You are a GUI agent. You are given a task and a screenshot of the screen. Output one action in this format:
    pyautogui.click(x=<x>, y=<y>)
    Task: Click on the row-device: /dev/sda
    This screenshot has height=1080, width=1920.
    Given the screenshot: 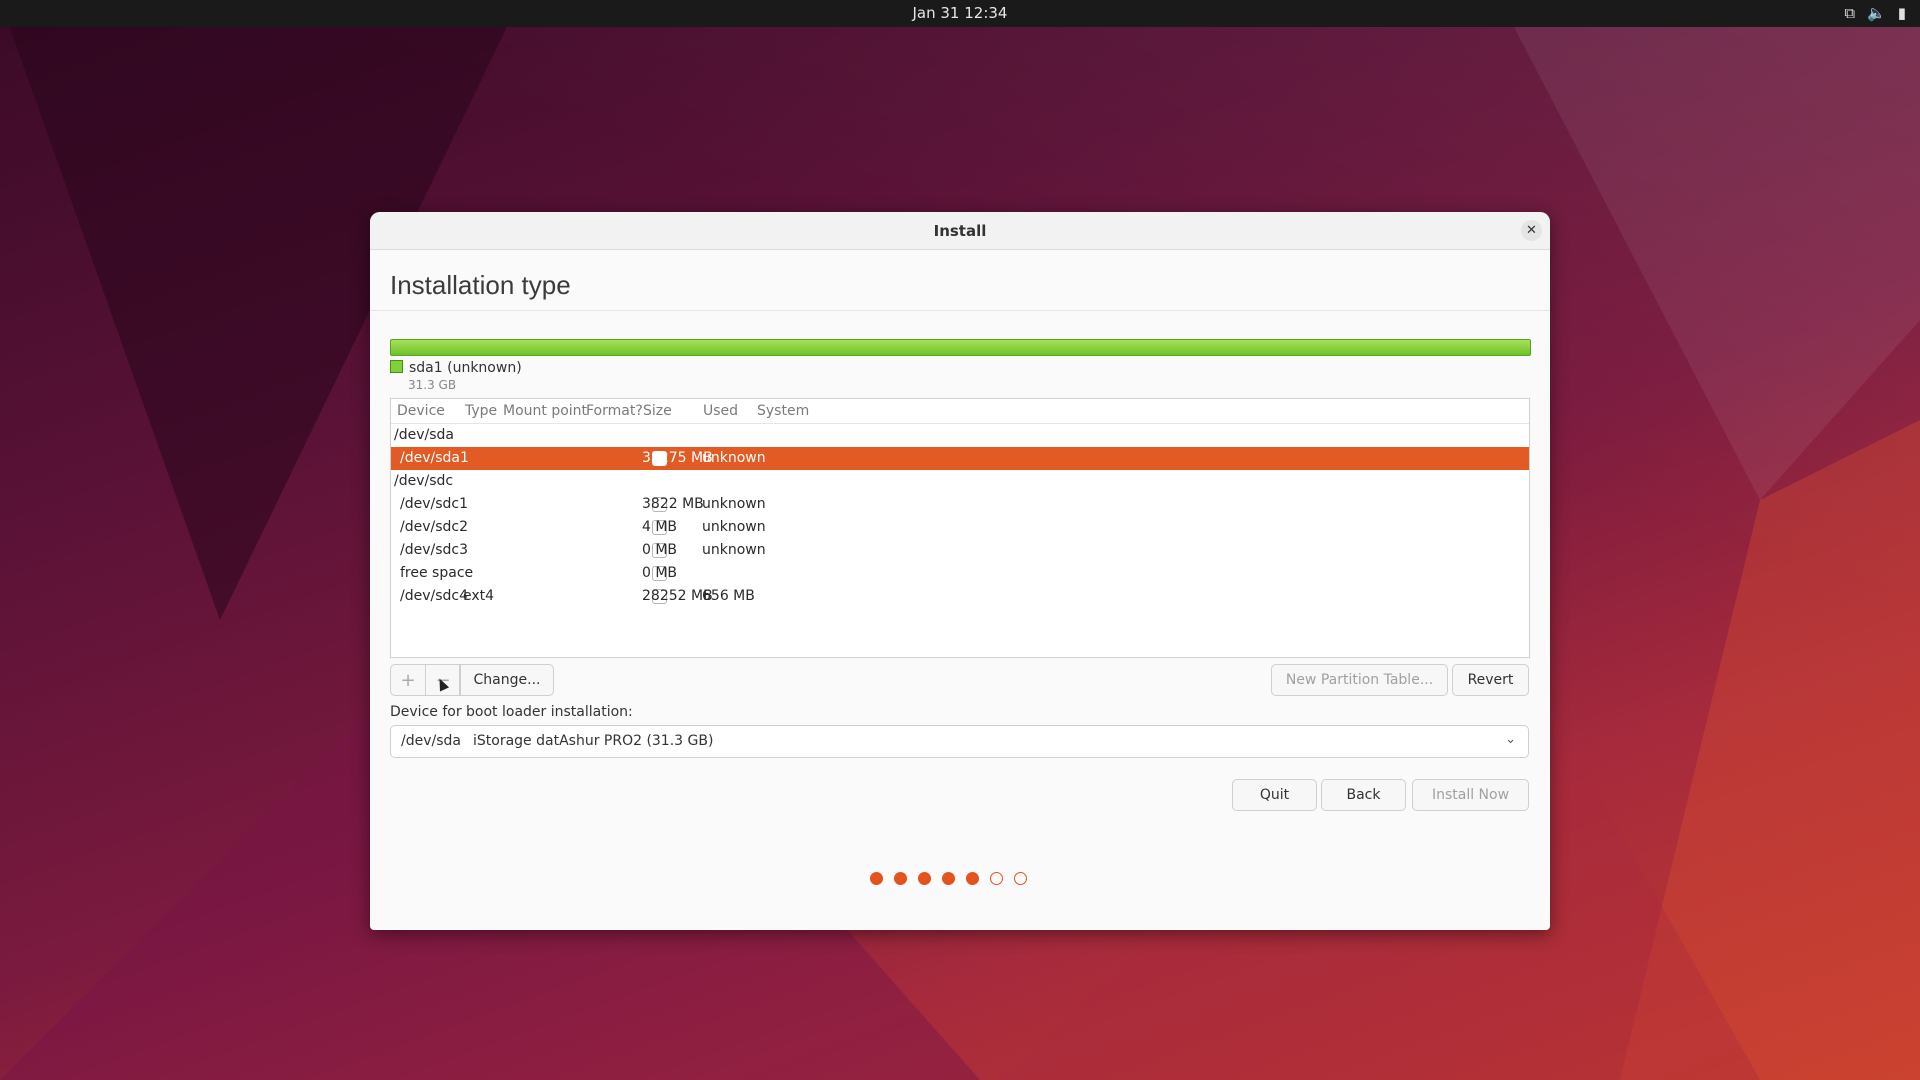 What is the action you would take?
    pyautogui.click(x=424, y=435)
    